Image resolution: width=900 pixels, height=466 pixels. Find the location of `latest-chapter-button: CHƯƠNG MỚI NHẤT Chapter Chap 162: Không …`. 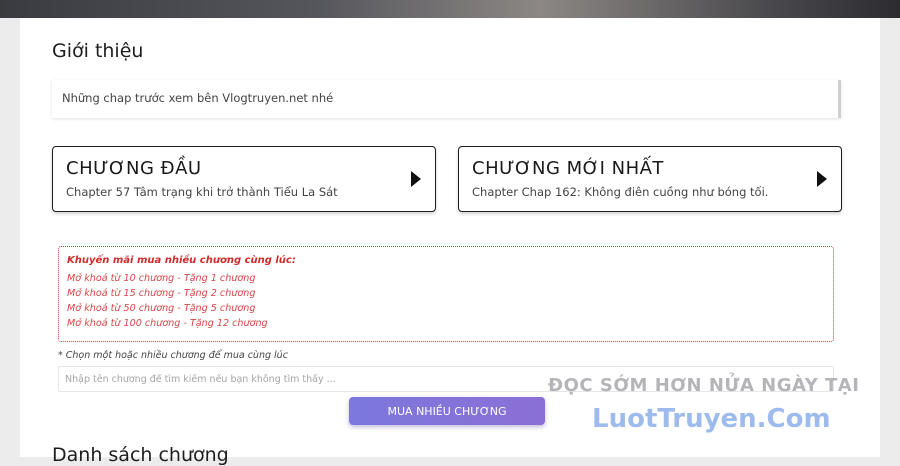

latest-chapter-button: CHƯƠNG MỚI NHẤT Chapter Chap 162: Không … is located at coordinates (650, 179).